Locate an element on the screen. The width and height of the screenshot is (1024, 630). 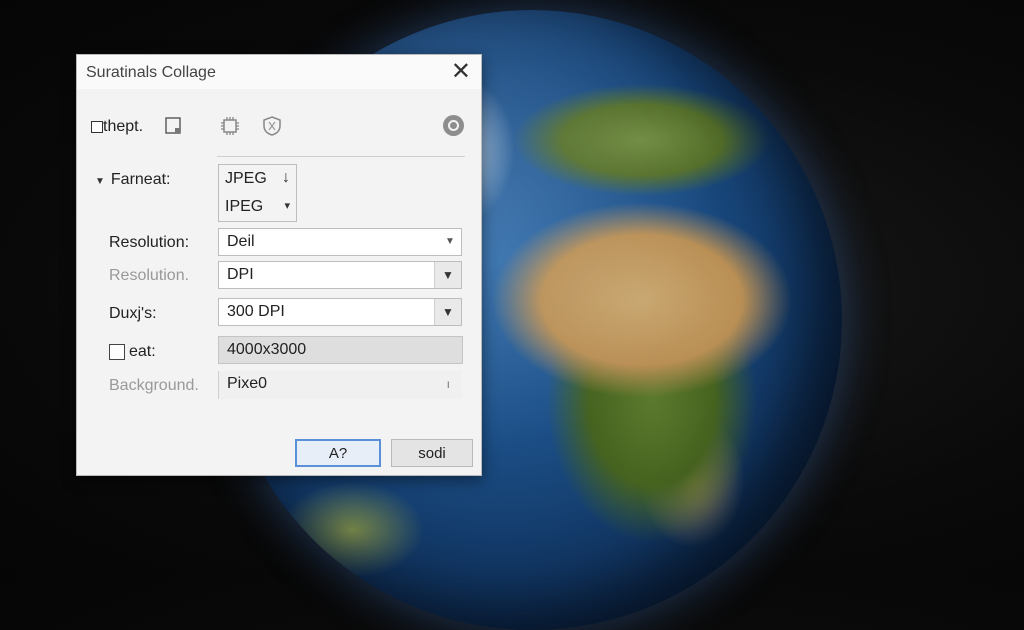
format-option-ipeg: IPEG is located at coordinates (244, 207).